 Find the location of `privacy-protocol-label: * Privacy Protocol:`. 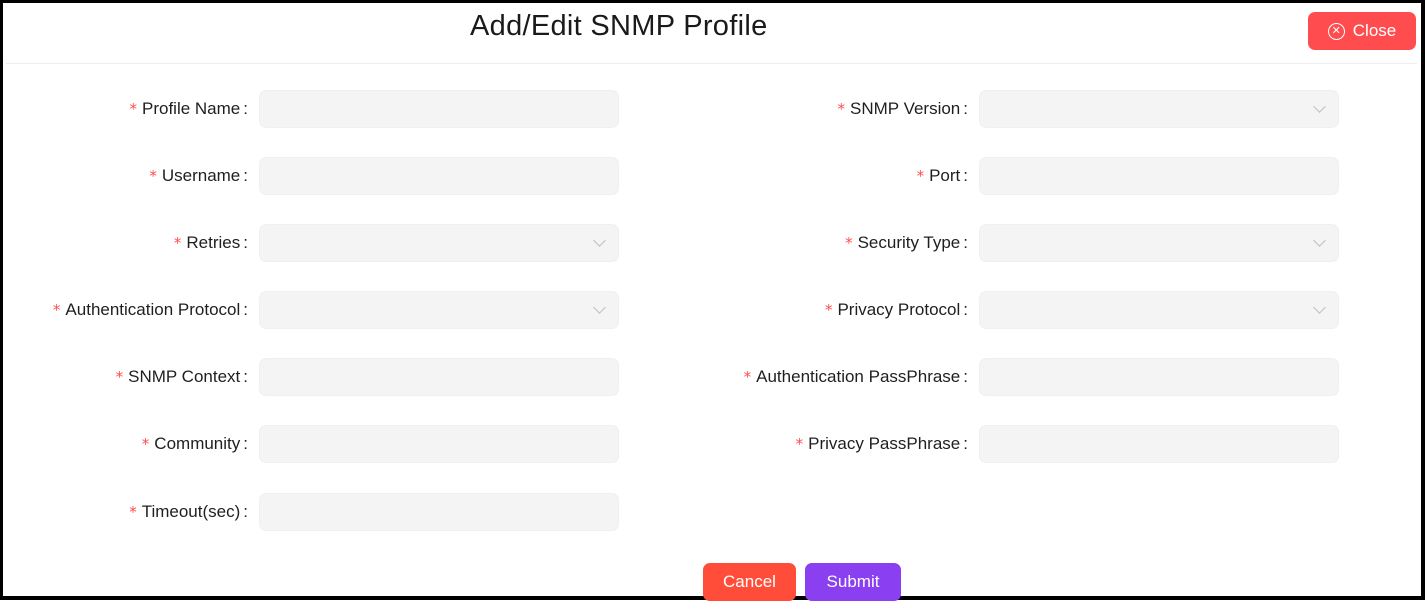

privacy-protocol-label: * Privacy Protocol: is located at coordinates (896, 309).